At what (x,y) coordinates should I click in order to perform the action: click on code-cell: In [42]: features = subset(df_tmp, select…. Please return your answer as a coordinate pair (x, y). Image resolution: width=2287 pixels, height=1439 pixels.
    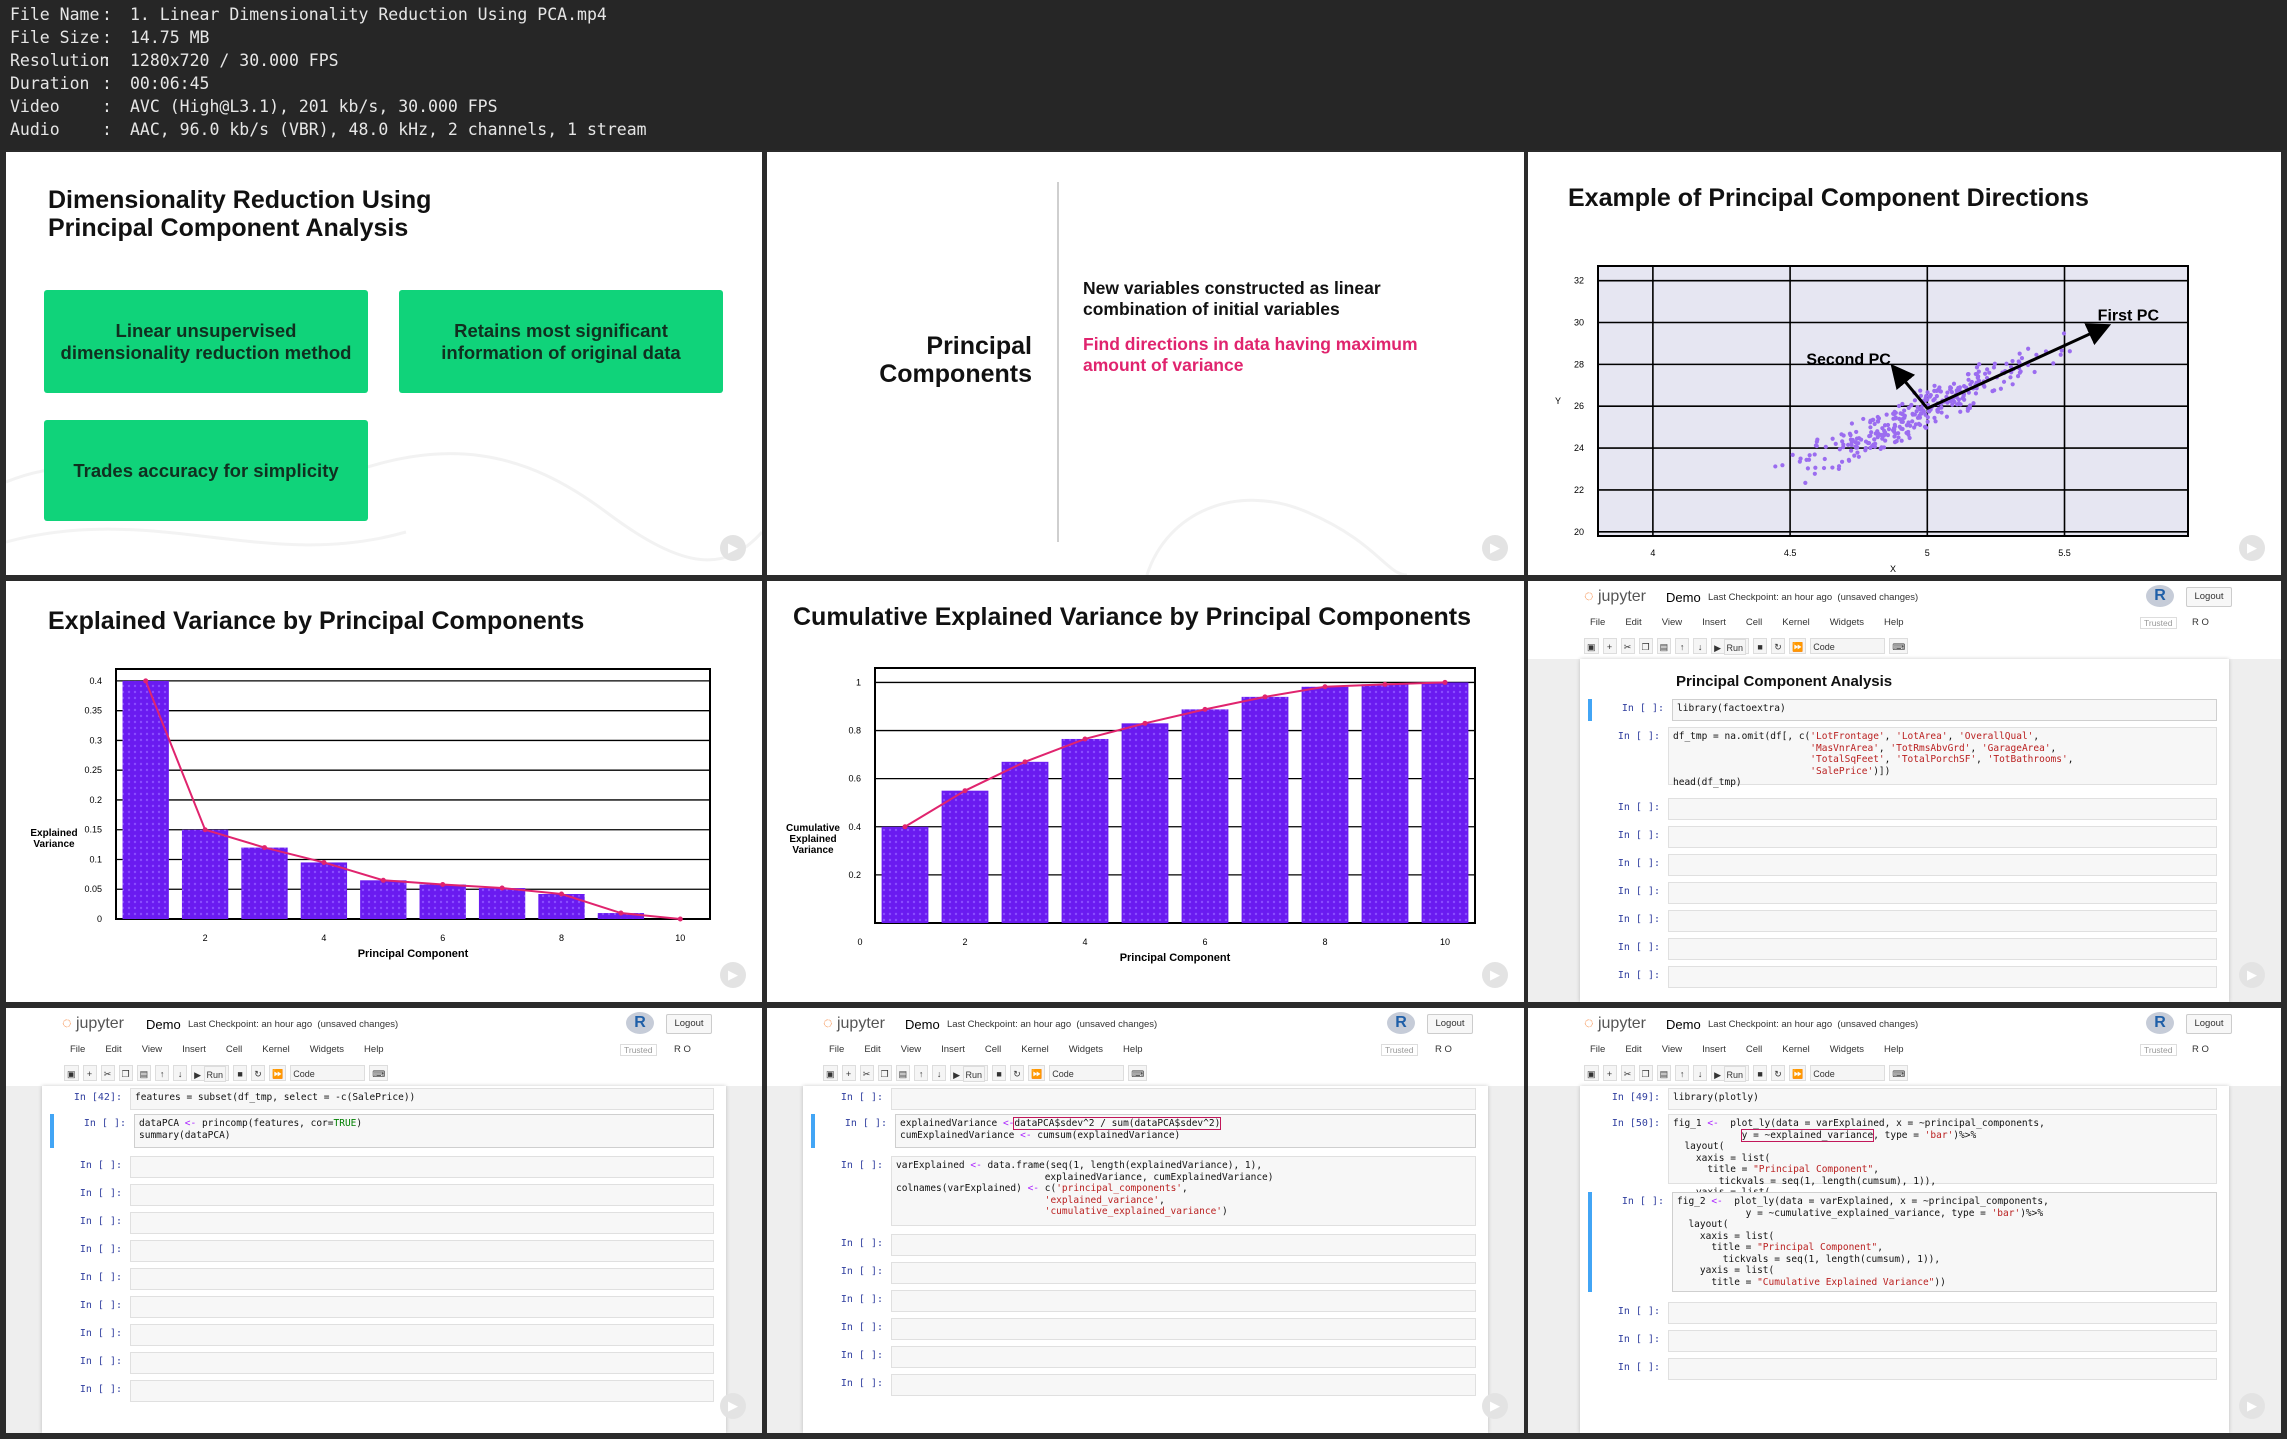
    Looking at the image, I should click on (384, 1099).